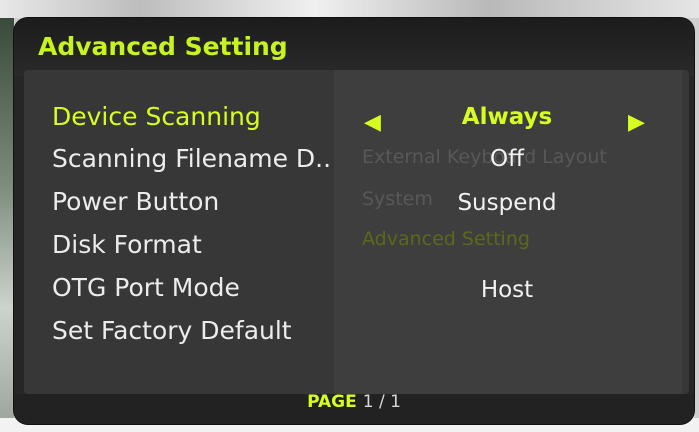 The height and width of the screenshot is (432, 699). I want to click on page-indicator: PAGE 1 / 1, so click(354, 402).